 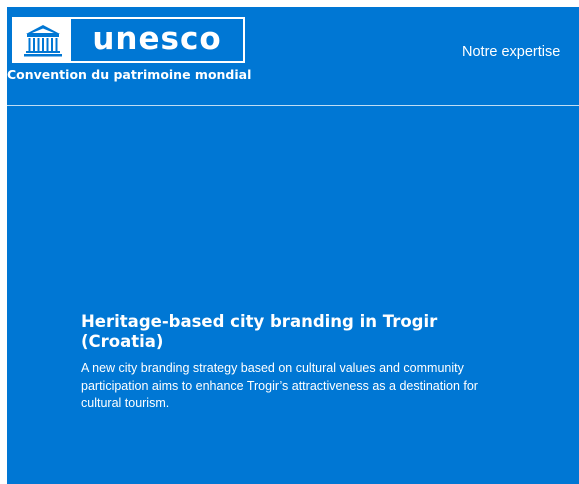 I want to click on nav-notre-expertise: Notre expertise, so click(x=511, y=52).